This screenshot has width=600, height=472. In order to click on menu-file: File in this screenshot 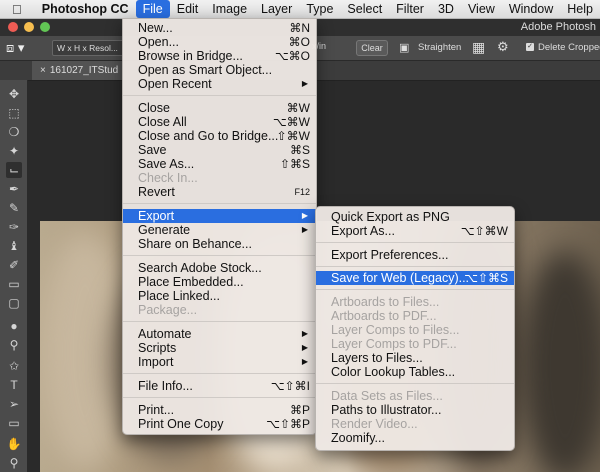, I will do `click(152, 9)`.